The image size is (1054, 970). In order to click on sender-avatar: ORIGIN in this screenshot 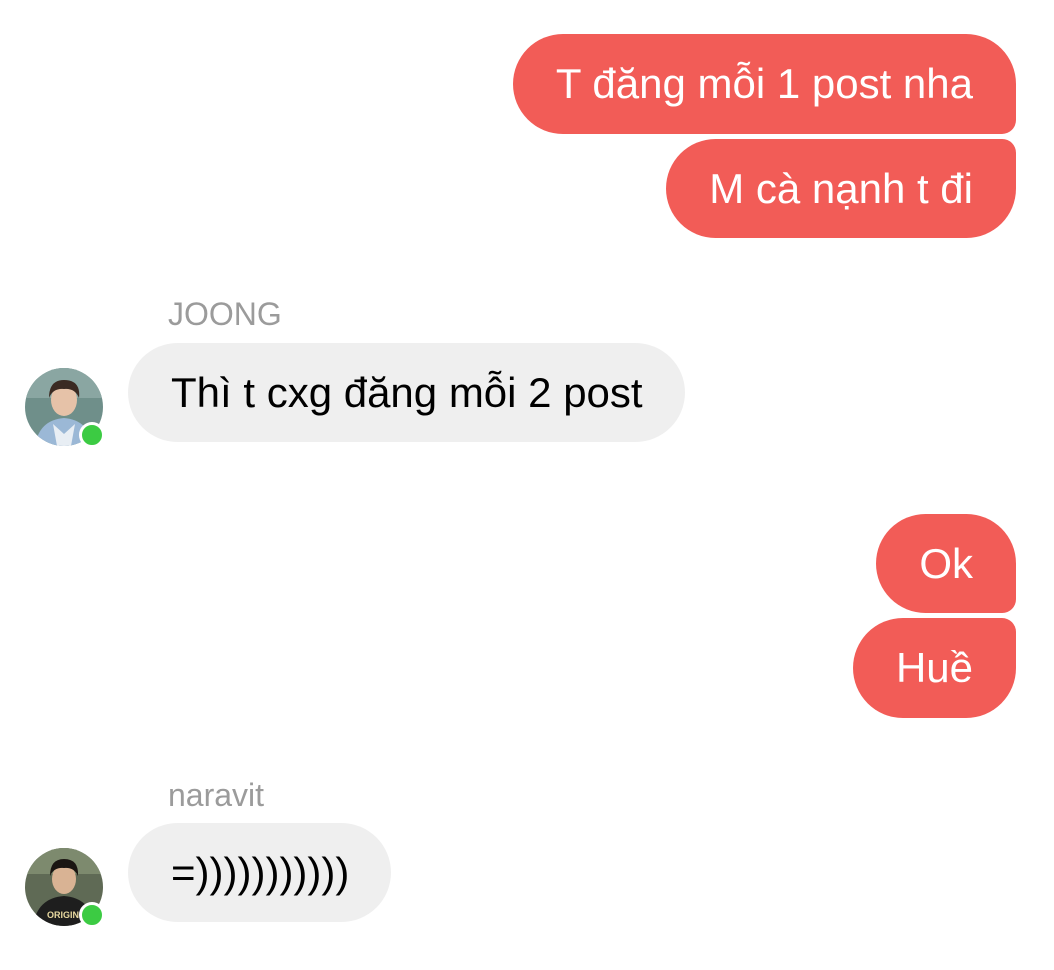, I will do `click(65, 888)`.